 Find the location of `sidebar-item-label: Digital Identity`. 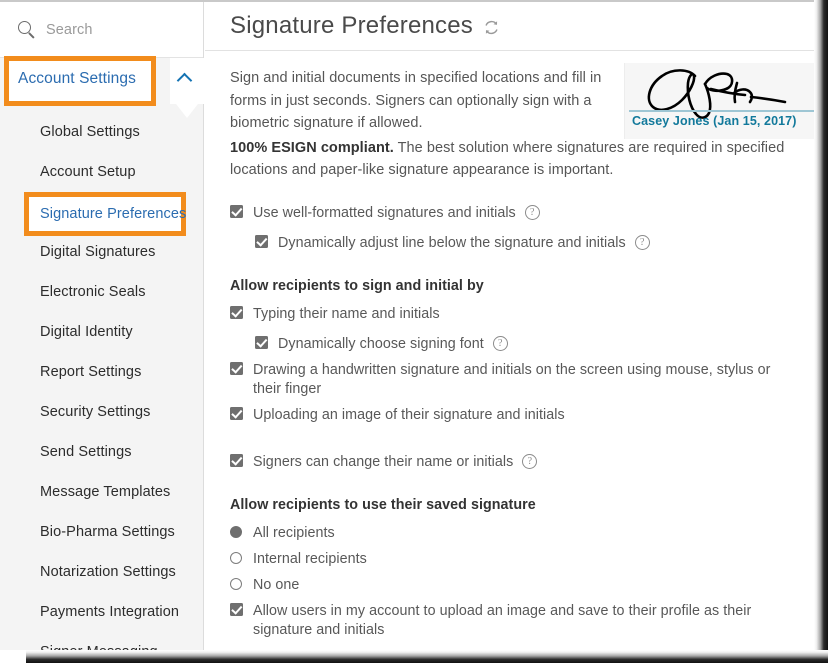

sidebar-item-label: Digital Identity is located at coordinates (86, 332).